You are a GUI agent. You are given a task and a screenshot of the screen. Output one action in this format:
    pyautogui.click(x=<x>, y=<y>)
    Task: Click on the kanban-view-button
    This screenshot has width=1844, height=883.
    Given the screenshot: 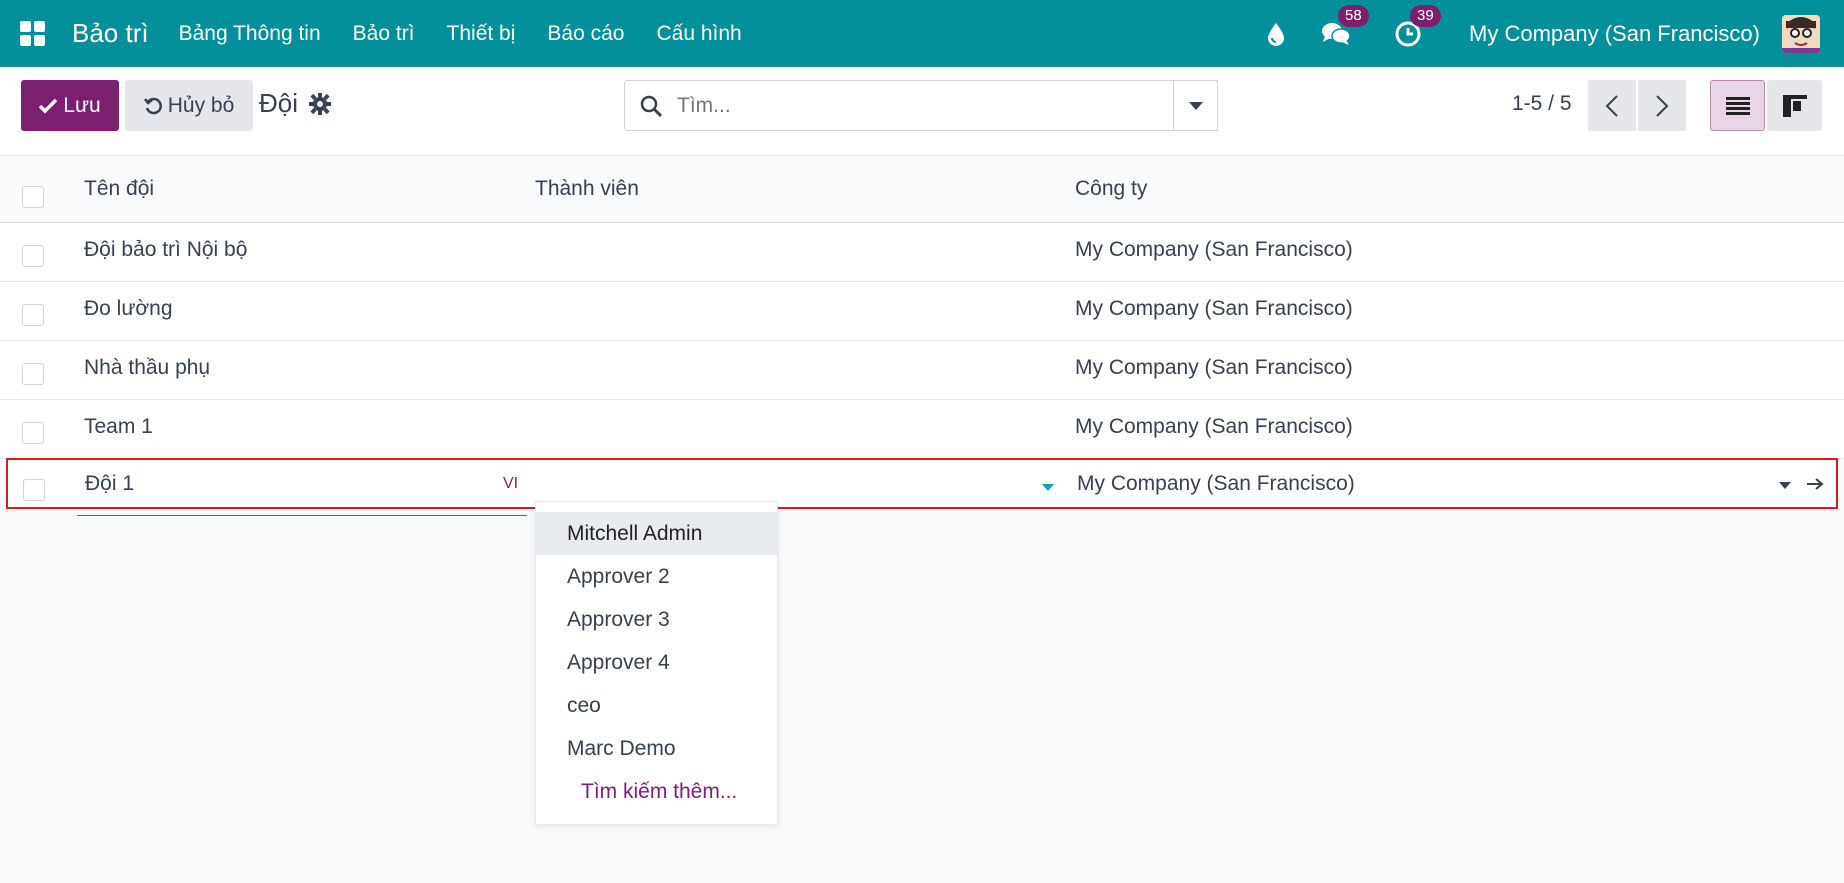 What is the action you would take?
    pyautogui.click(x=1794, y=105)
    